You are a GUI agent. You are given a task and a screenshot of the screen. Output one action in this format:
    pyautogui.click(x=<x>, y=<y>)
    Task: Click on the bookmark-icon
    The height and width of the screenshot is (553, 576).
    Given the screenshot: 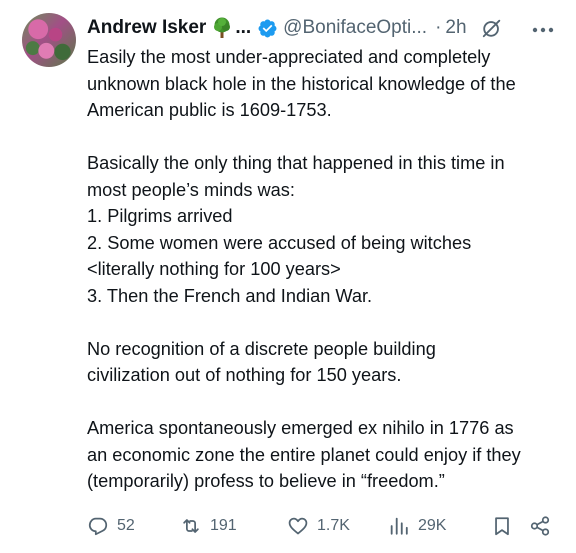 What is the action you would take?
    pyautogui.click(x=502, y=526)
    